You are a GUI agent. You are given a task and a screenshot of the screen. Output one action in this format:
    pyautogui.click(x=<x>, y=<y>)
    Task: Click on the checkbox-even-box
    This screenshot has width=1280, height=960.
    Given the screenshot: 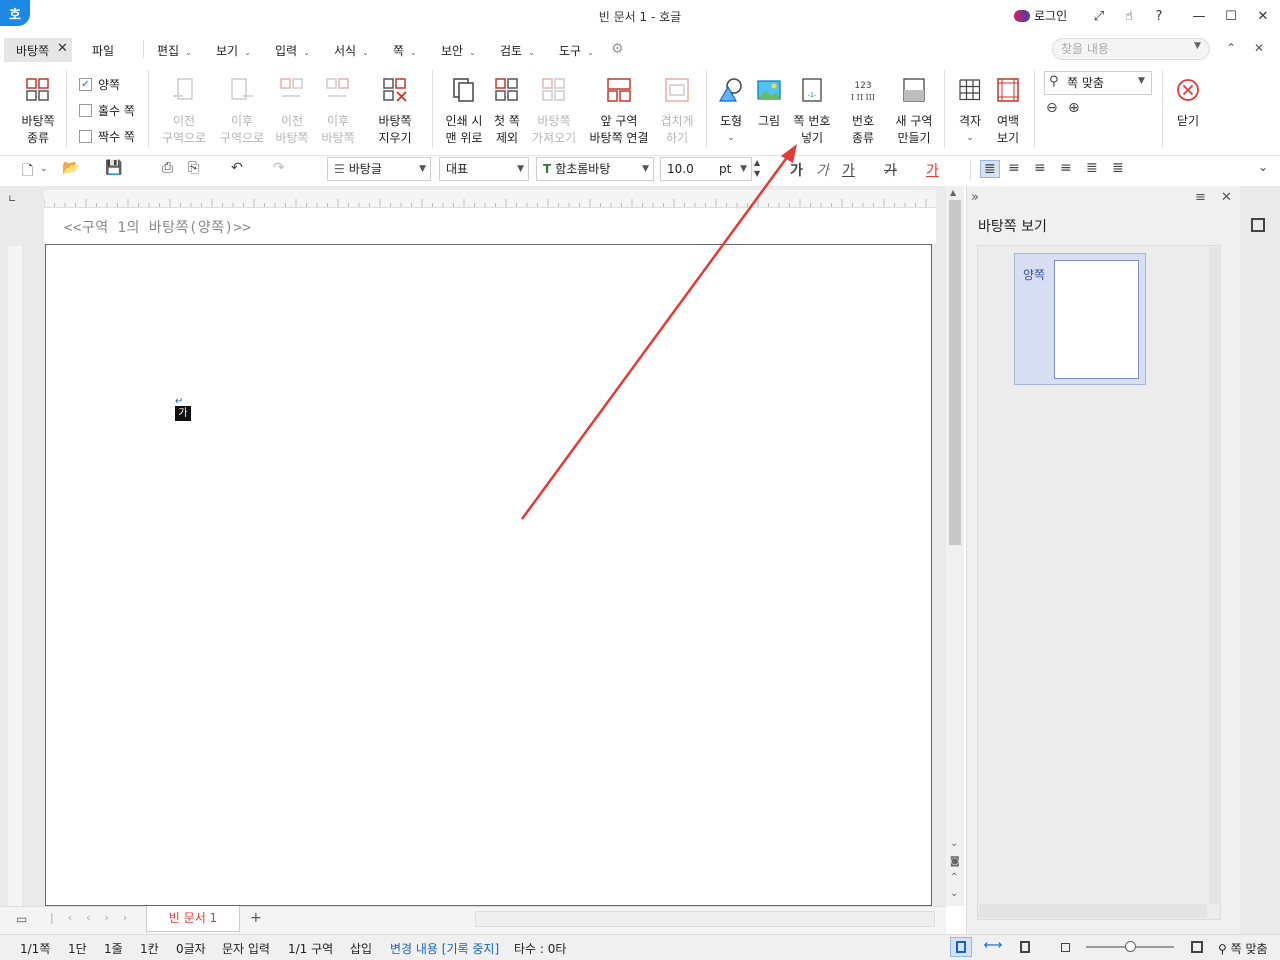 What is the action you would take?
    pyautogui.click(x=85, y=136)
    